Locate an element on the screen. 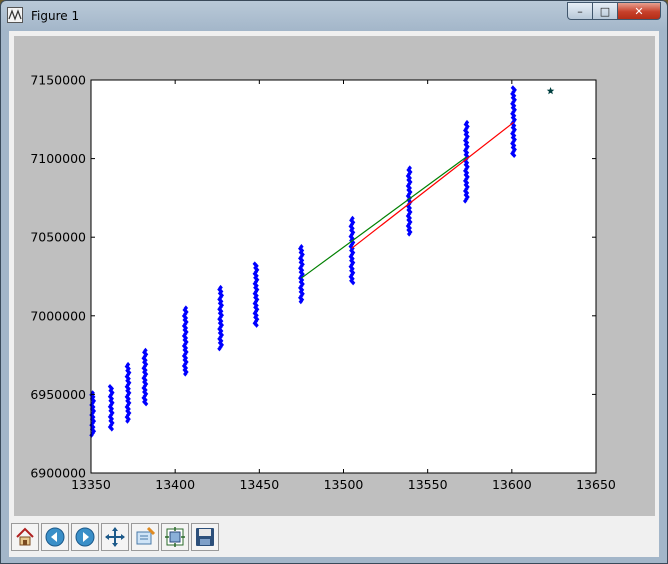 This screenshot has width=668, height=564. title-bar: Figure 1 – □ ✕ is located at coordinates (334, 16).